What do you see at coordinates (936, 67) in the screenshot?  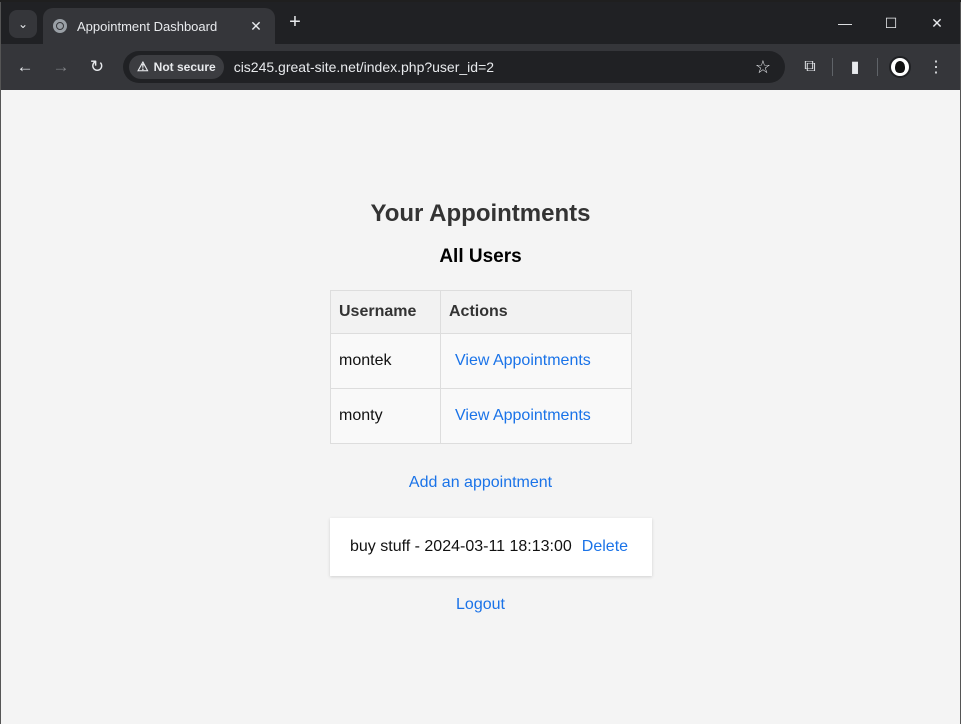 I see `kebab-menu-icon: ⋮` at bounding box center [936, 67].